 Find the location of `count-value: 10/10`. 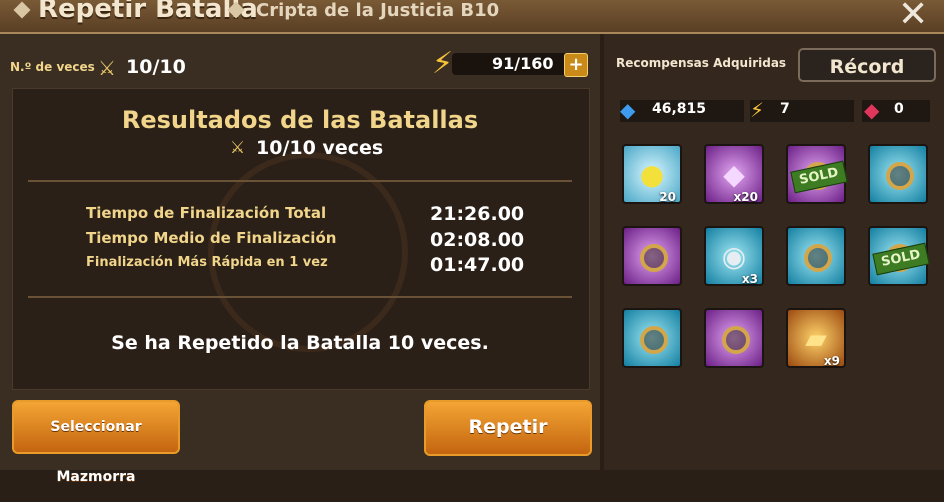

count-value: 10/10 is located at coordinates (156, 67).